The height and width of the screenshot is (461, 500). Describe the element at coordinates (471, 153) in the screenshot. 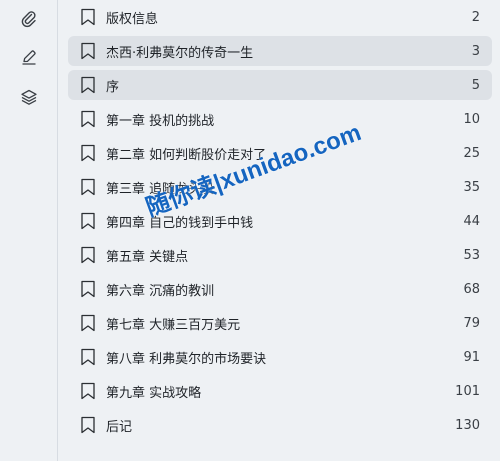

I see `toc-item-page: 25` at that location.